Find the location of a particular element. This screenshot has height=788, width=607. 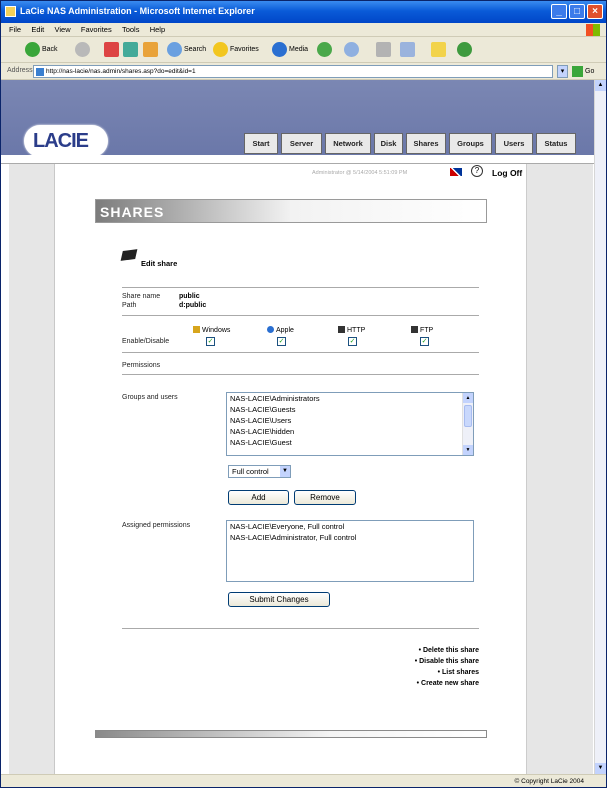

star-icon is located at coordinates (220, 49).